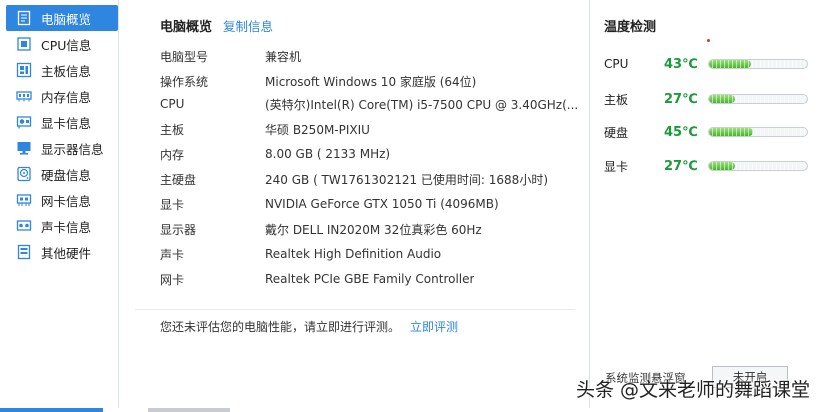 This screenshot has height=412, width=820. What do you see at coordinates (371, 81) in the screenshot?
I see `info-value: Microsoft Windows 10 家庭版 (64位)` at bounding box center [371, 81].